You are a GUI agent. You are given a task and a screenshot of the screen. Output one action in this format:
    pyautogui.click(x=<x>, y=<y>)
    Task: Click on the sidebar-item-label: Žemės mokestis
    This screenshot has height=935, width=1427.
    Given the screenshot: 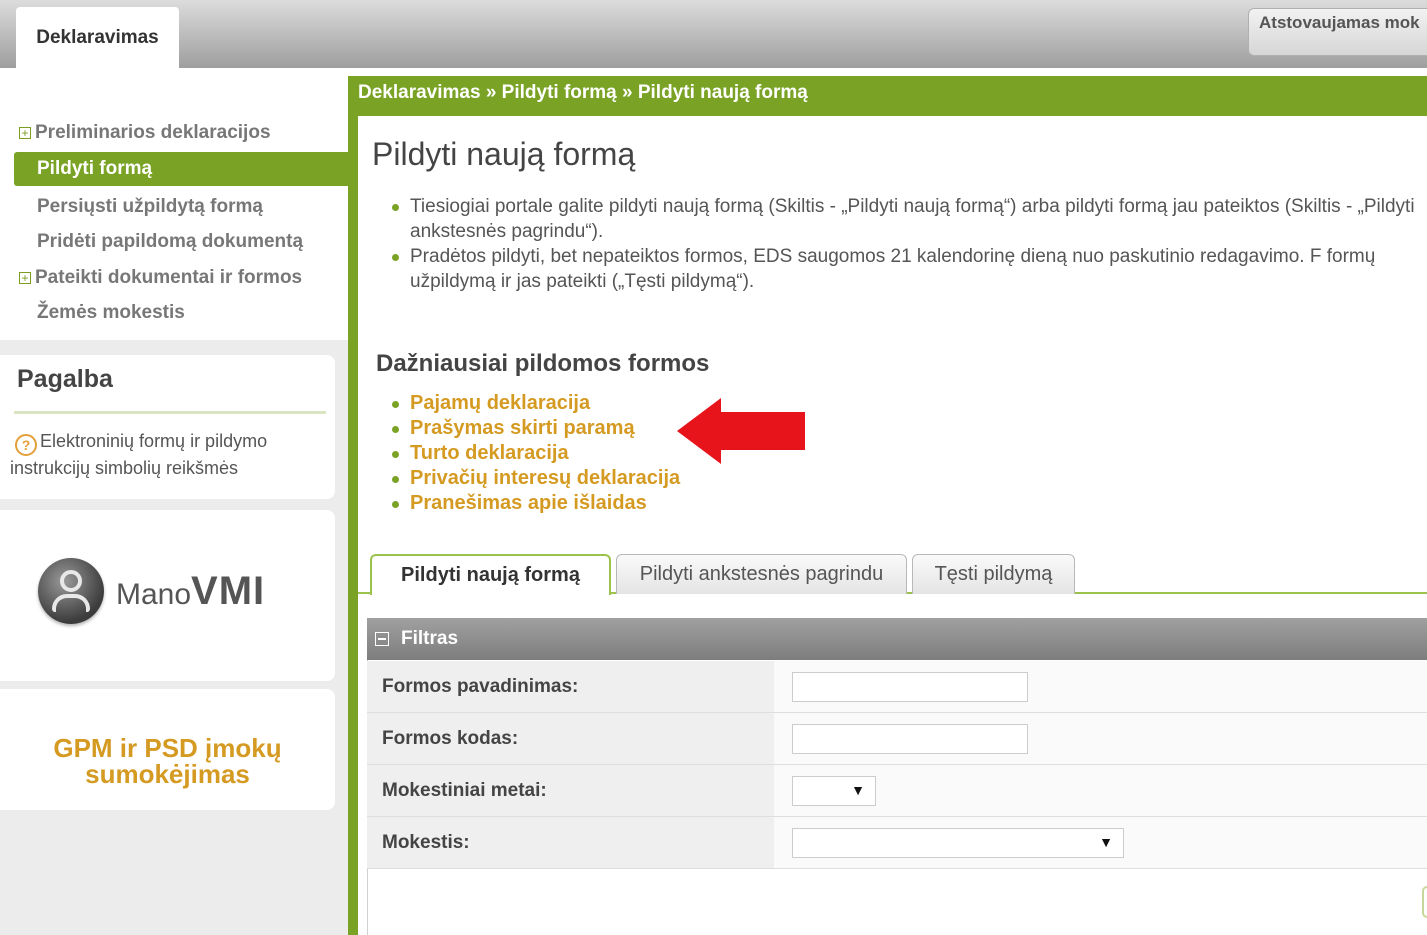 What is the action you would take?
    pyautogui.click(x=111, y=312)
    